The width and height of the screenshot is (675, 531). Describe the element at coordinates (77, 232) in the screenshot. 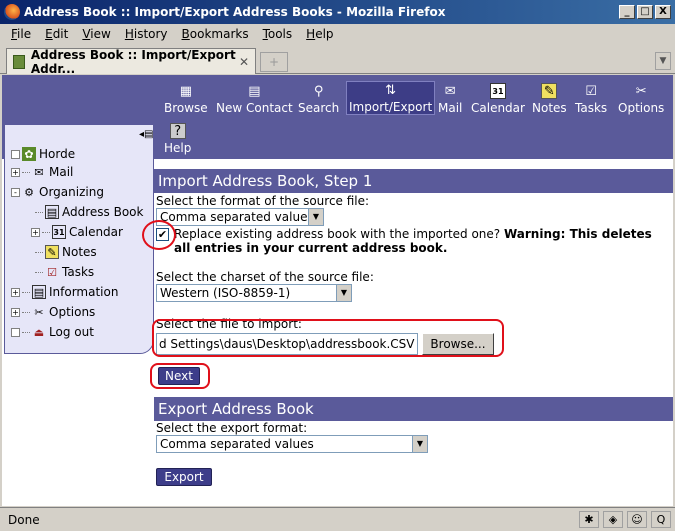

I see `sidebar-item-calendar: + 31 Calendar` at that location.